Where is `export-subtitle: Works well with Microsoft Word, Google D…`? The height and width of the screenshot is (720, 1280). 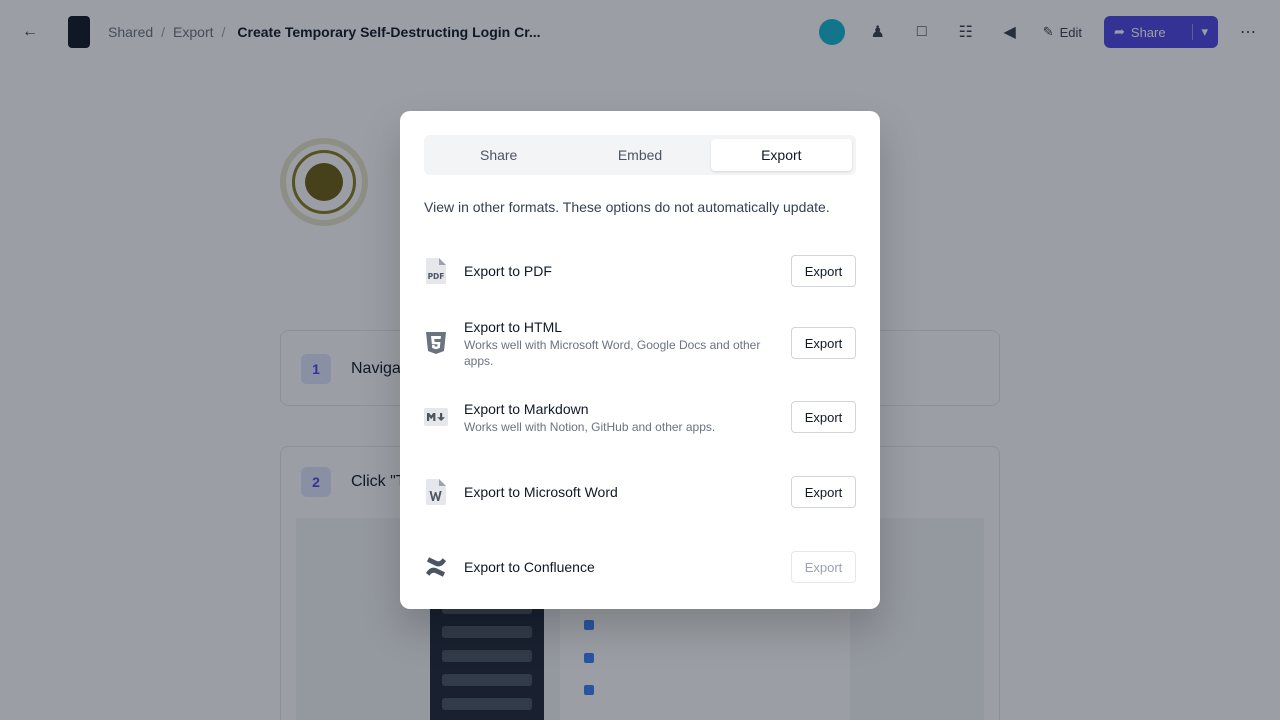 export-subtitle: Works well with Microsoft Word, Google D… is located at coordinates (612, 352).